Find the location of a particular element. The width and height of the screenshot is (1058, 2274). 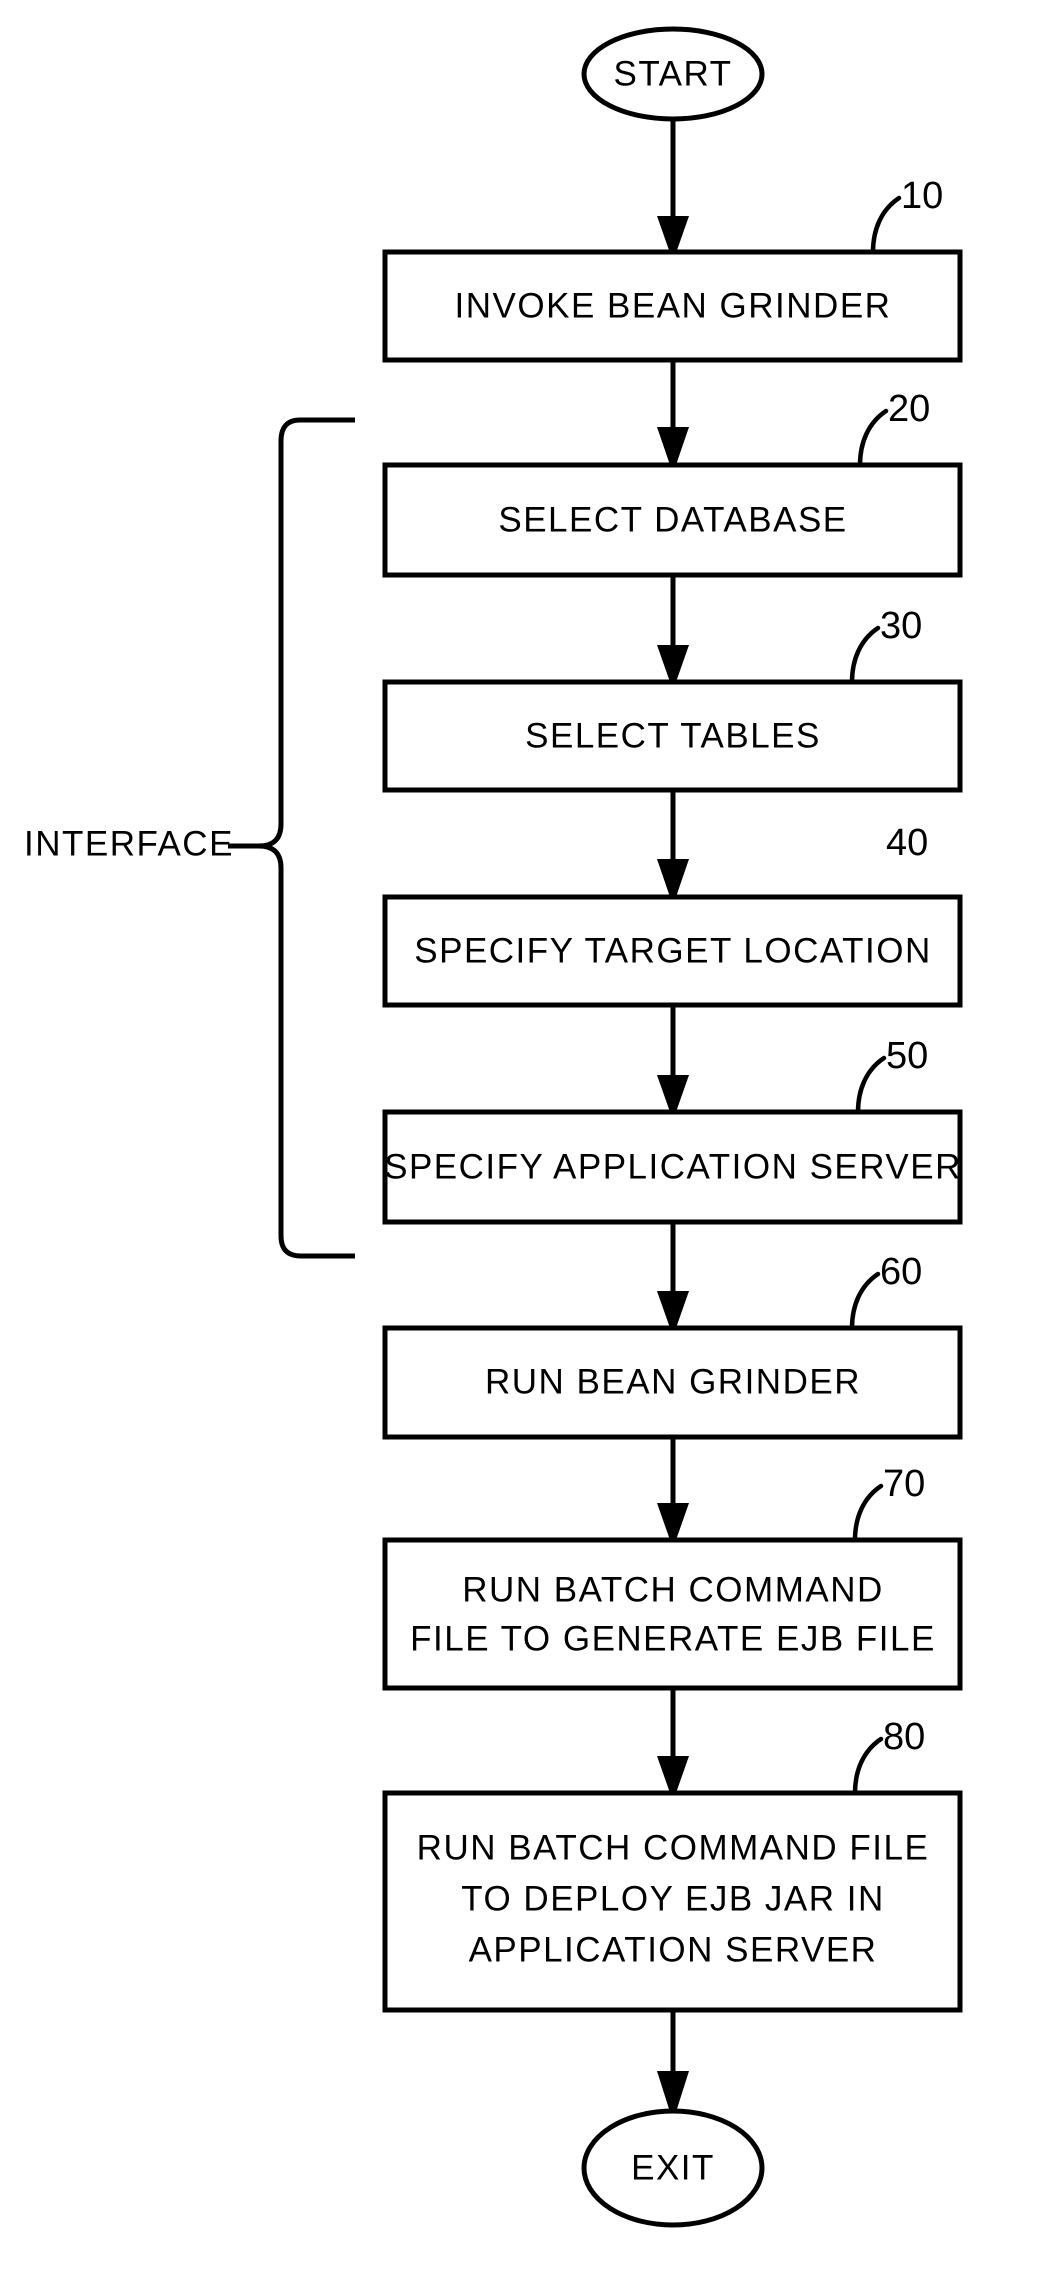

arrowhead-to-exit is located at coordinates (673, 2091).